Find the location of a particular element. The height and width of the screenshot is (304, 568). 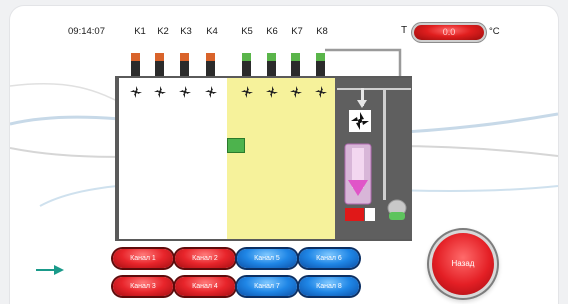

temperature-unit: °C is located at coordinates (494, 31).